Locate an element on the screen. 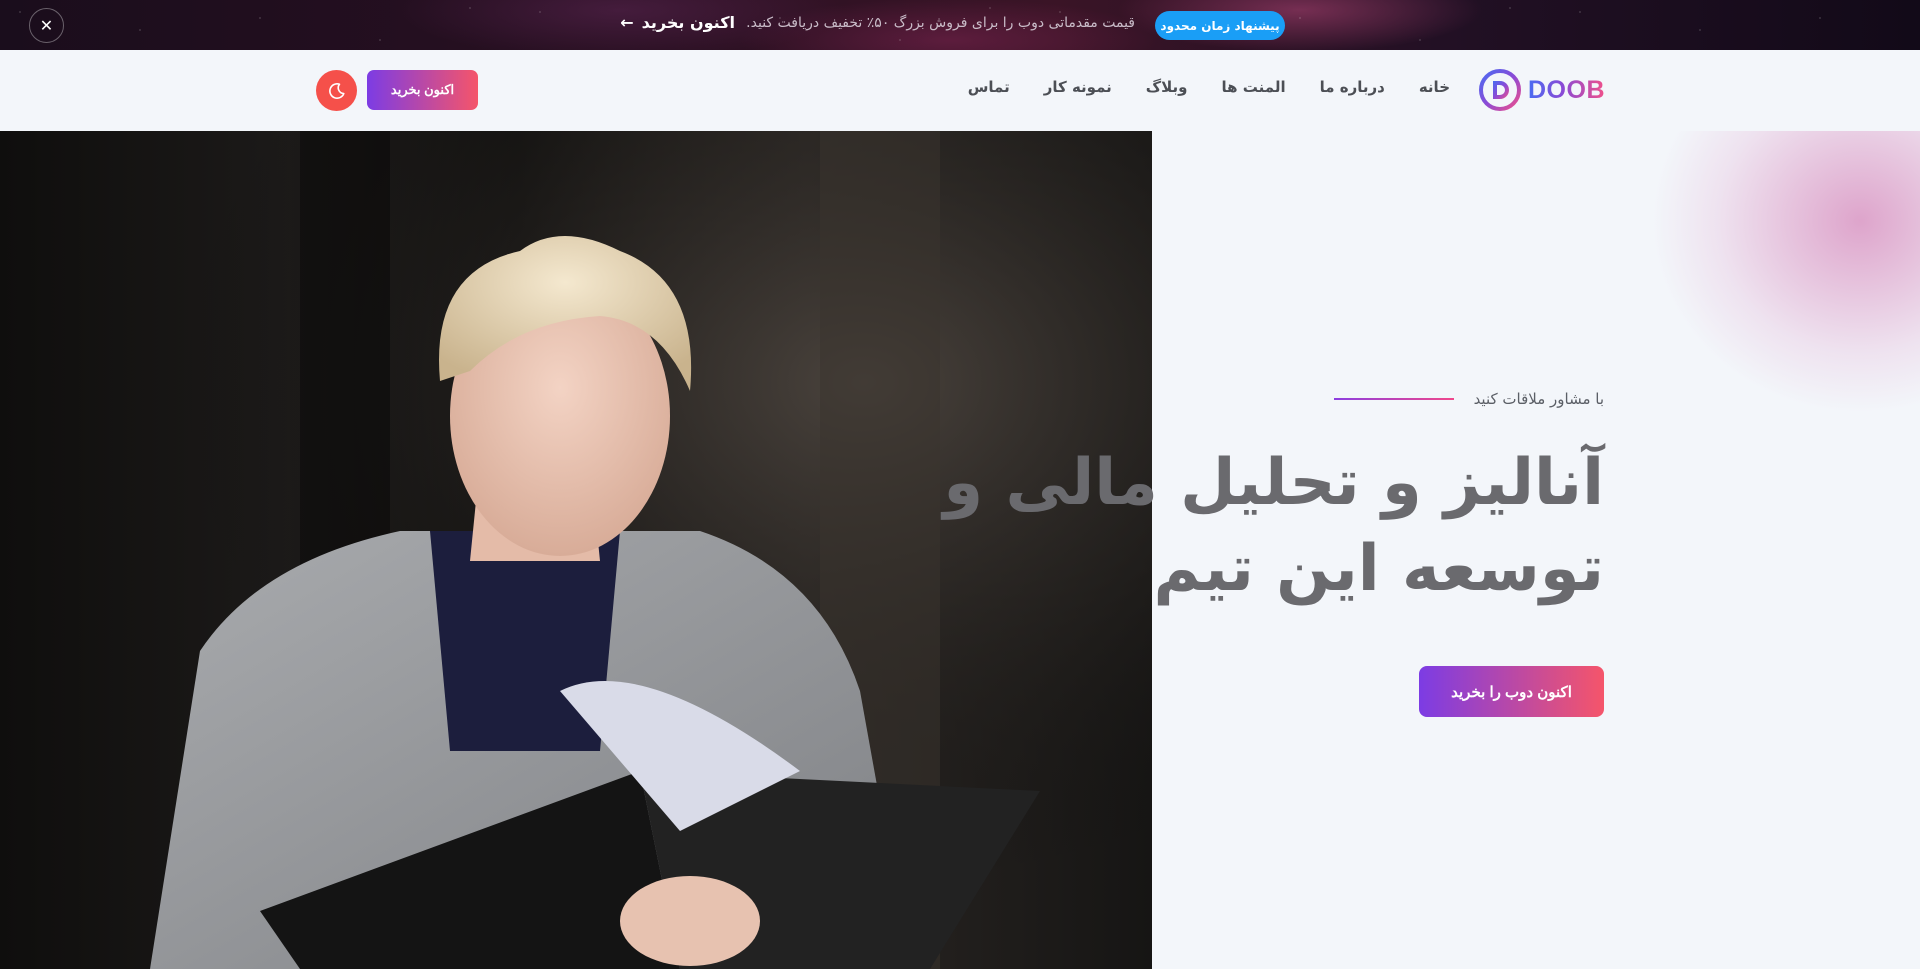 The width and height of the screenshot is (1920, 969). promo-buy-link: اکنون بخرید ← is located at coordinates (677, 22).